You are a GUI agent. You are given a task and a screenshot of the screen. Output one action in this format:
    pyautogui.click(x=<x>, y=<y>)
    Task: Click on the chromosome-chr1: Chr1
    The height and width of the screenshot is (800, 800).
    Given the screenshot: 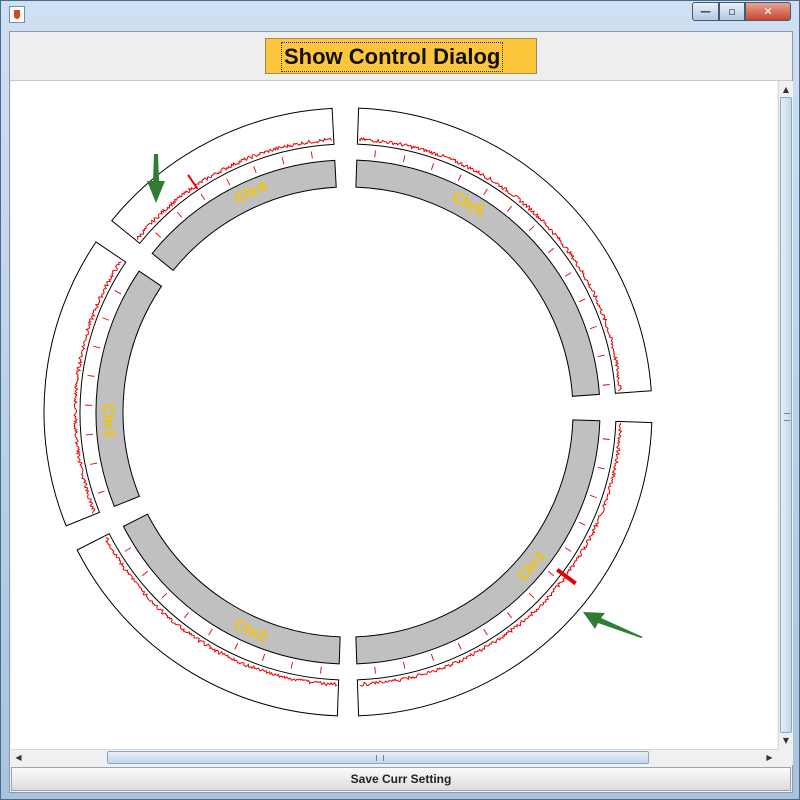 What is the action you would take?
    pyautogui.click(x=504, y=568)
    